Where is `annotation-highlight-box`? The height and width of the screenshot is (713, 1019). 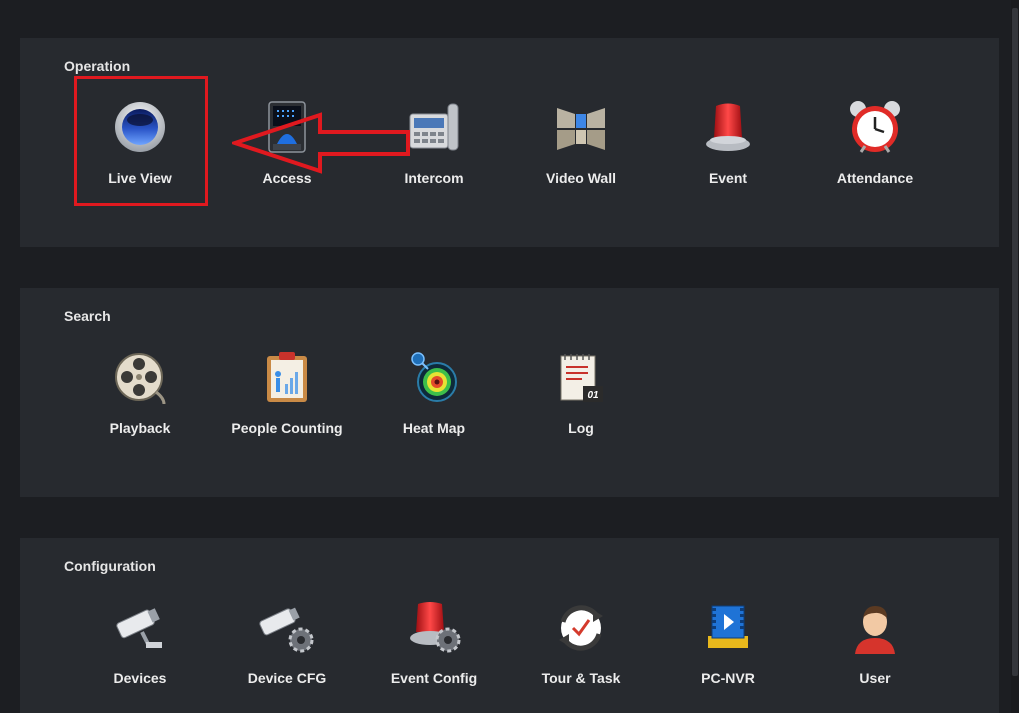
annotation-highlight-box is located at coordinates (141, 141).